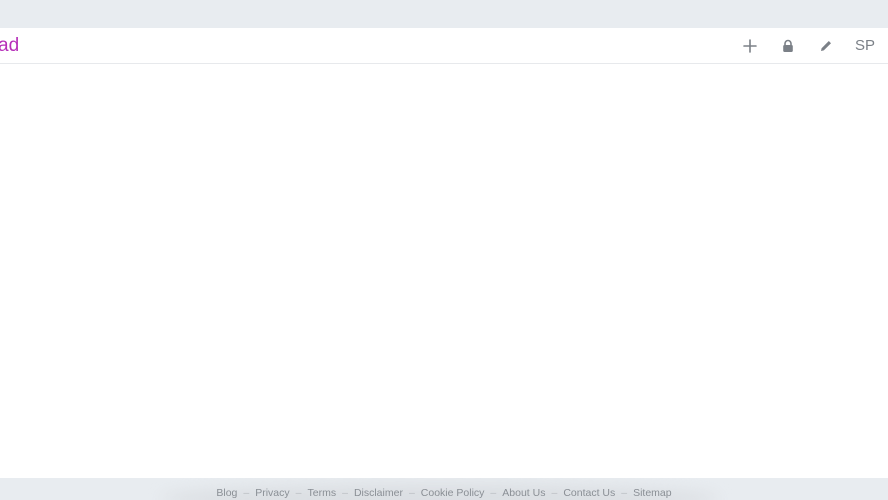 The width and height of the screenshot is (888, 500). Describe the element at coordinates (453, 493) in the screenshot. I see `footer-link-cookie-policy: Cookie Policy` at that location.